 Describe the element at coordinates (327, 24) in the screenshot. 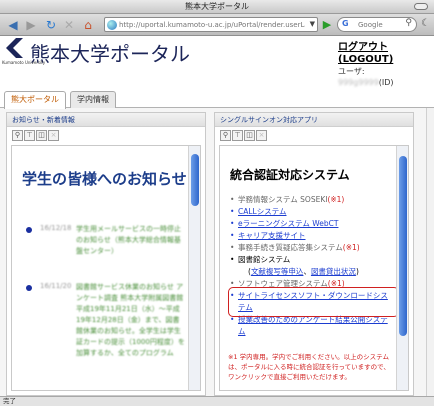

I see `go-arrow-icon: ▶` at that location.